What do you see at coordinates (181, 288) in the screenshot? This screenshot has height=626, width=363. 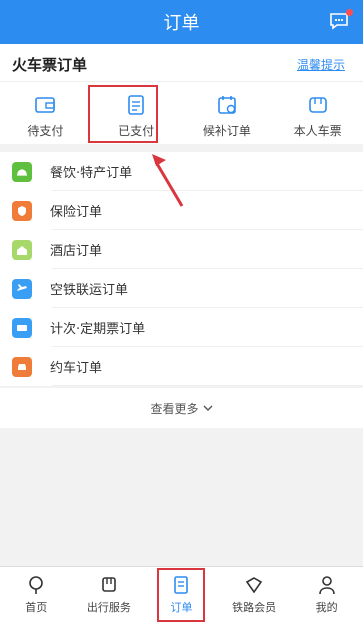 I see `list-item-air-rail: 空铁联运订单` at bounding box center [181, 288].